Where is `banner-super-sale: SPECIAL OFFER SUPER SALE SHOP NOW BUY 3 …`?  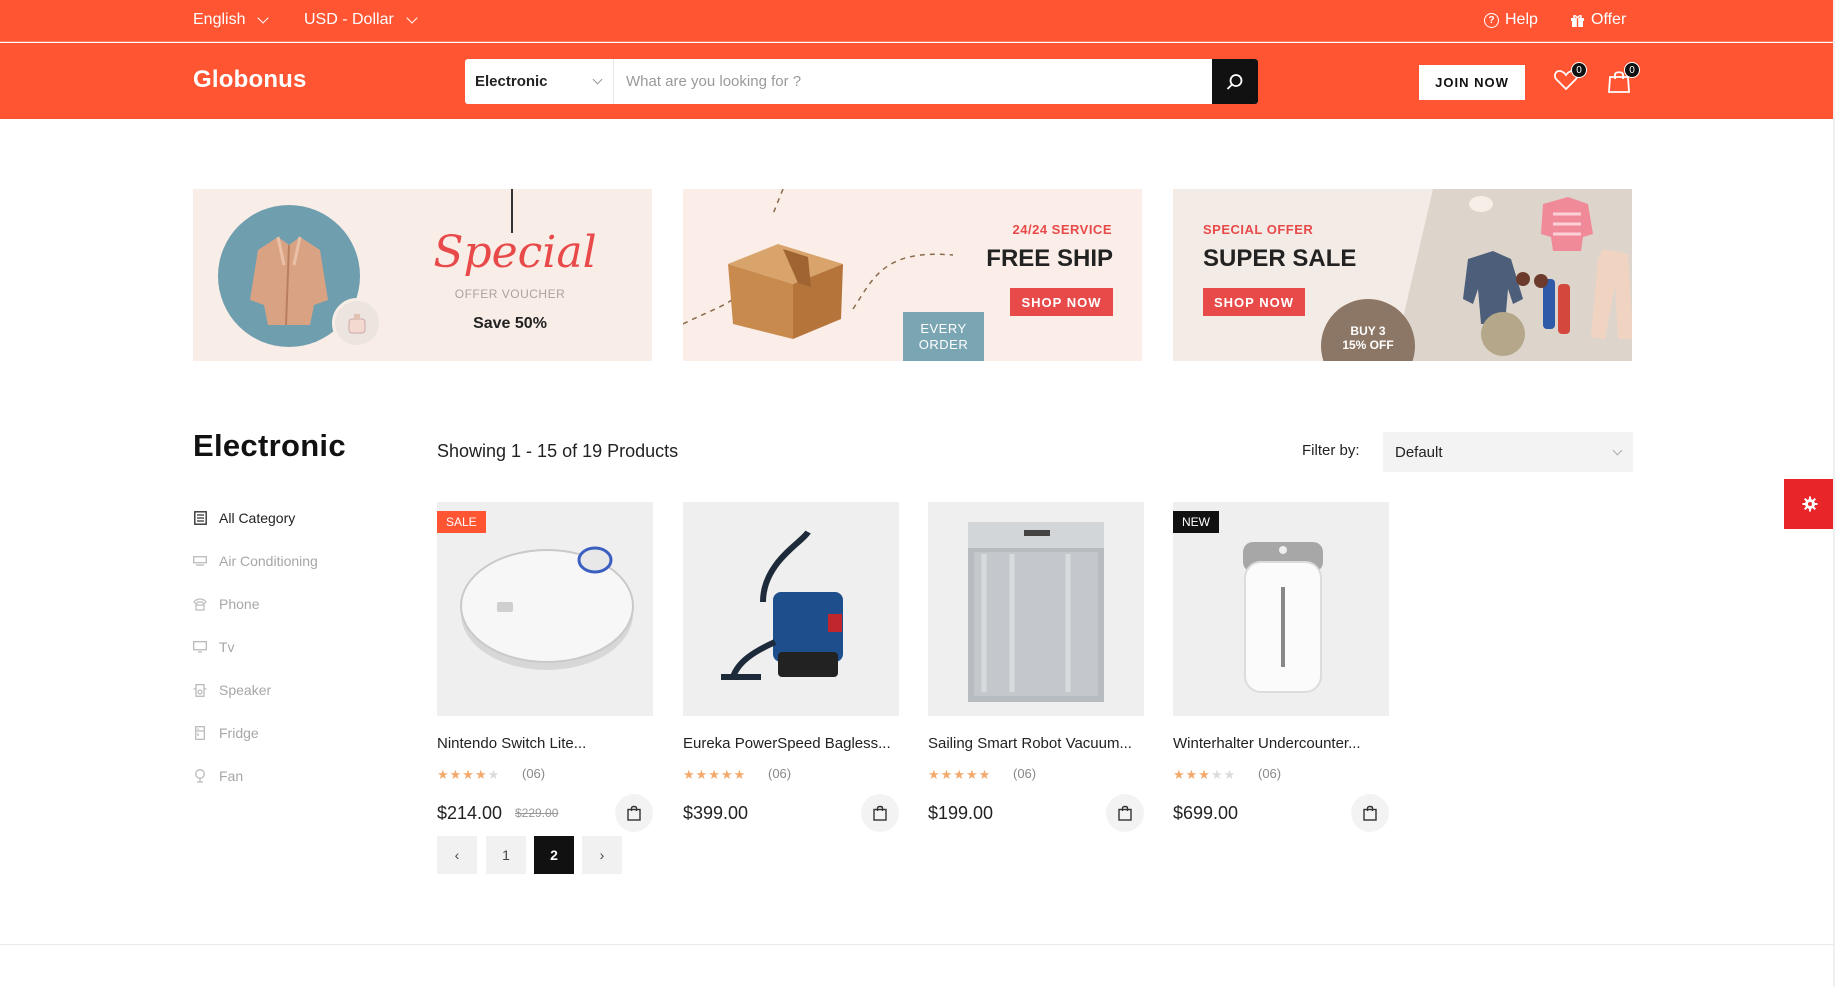
banner-super-sale: SPECIAL OFFER SUPER SALE SHOP NOW BUY 3 … is located at coordinates (1402, 275).